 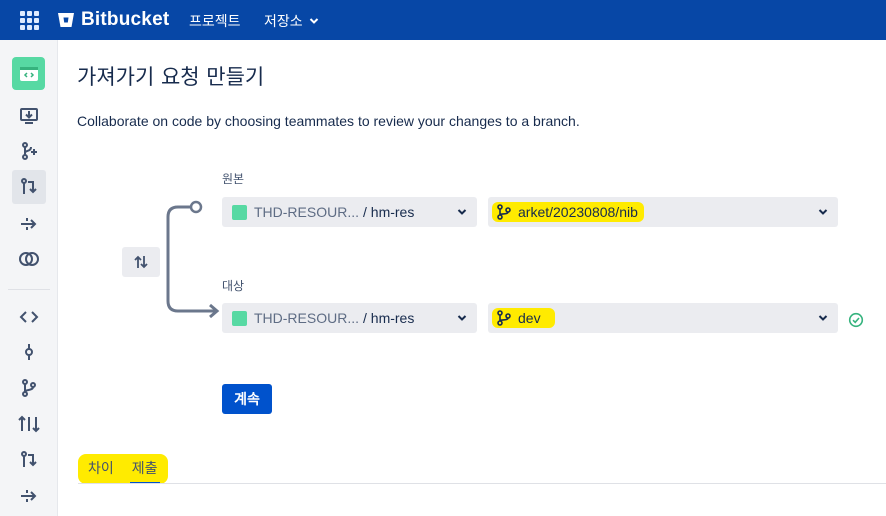 I want to click on page-title: 가져가기 요청 만들기, so click(x=171, y=77).